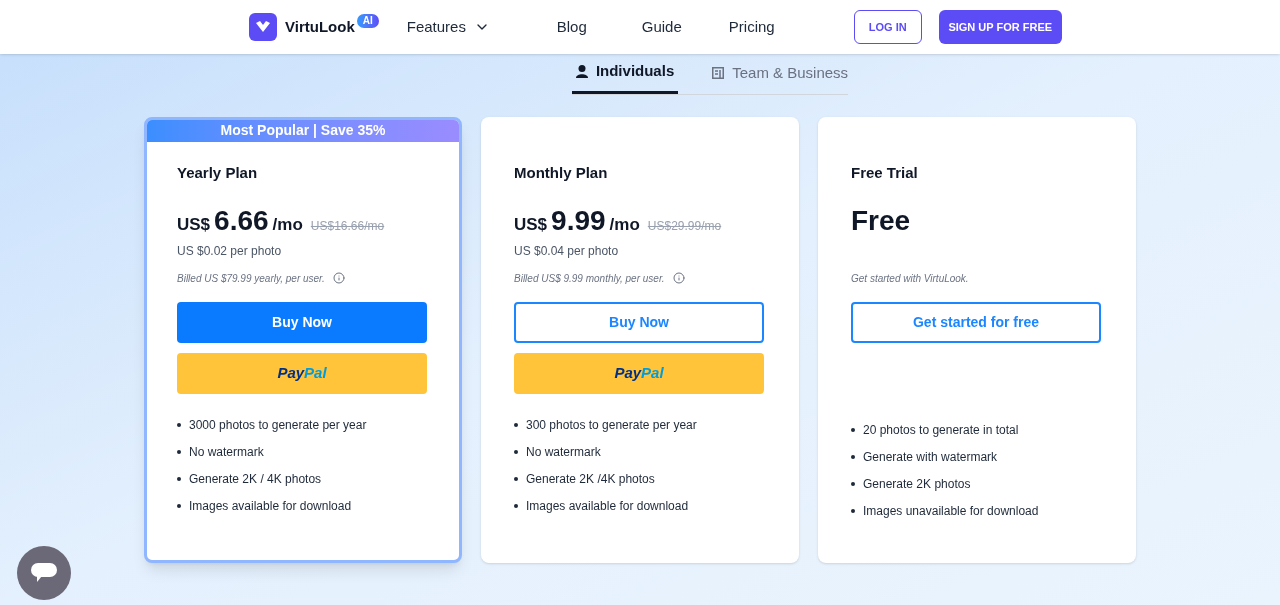 This screenshot has height=605, width=1280. What do you see at coordinates (263, 27) in the screenshot?
I see `logo-icon` at bounding box center [263, 27].